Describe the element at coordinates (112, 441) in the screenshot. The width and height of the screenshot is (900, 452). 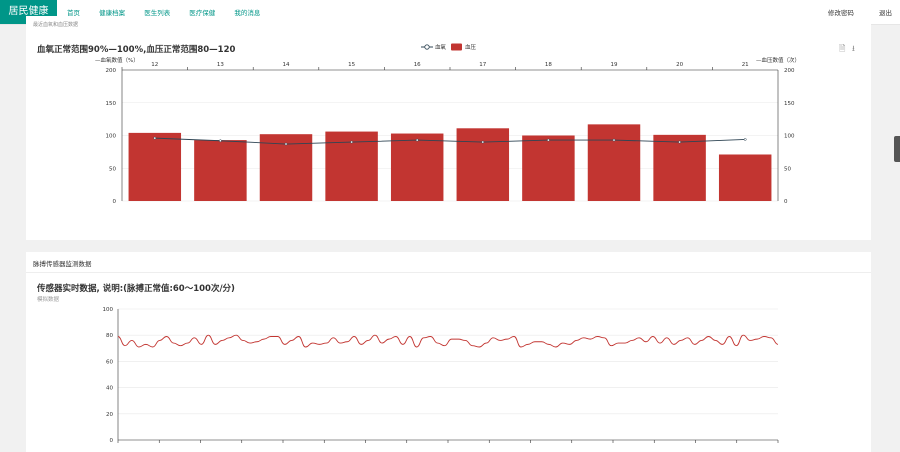
I see `y-tick-label: 0` at that location.